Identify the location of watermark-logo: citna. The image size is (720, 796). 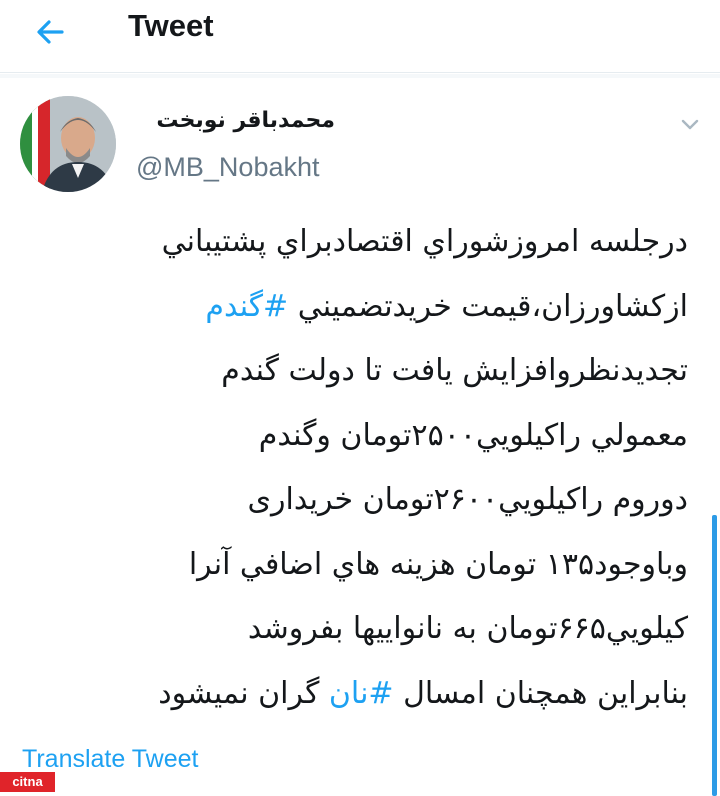
(27, 782).